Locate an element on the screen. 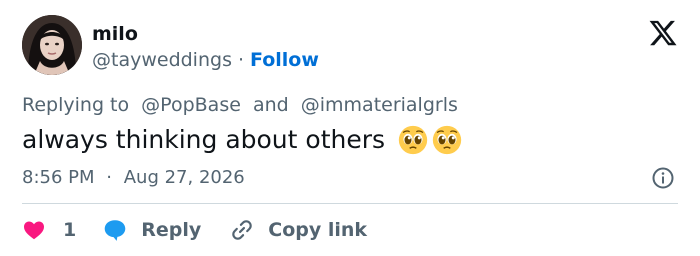  timestamp-link: 8:56 PM · Aug 27, 2026 is located at coordinates (133, 178).